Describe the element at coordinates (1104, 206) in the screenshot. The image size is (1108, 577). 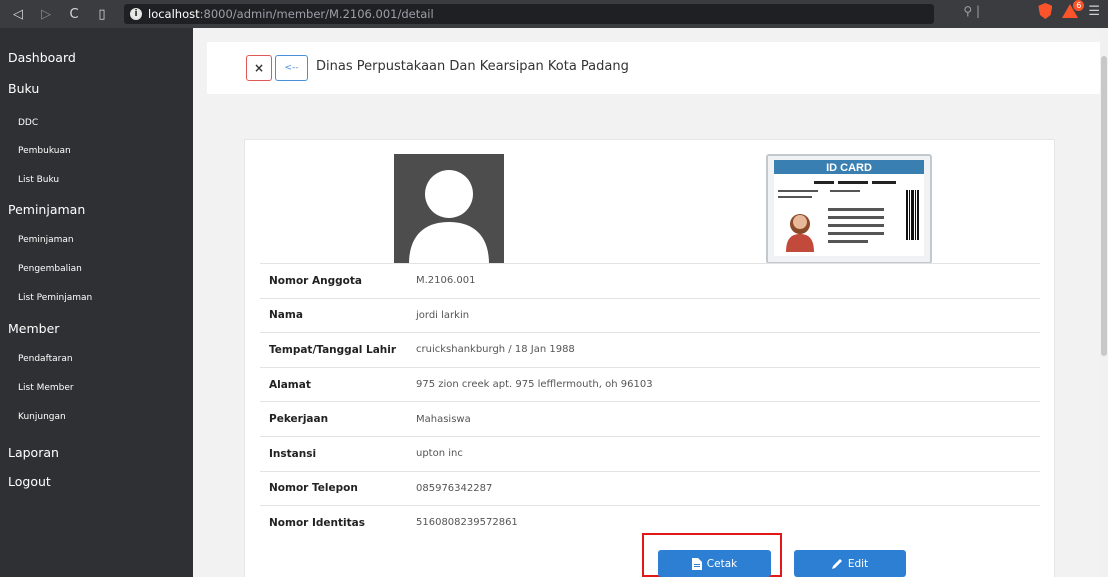
I see `scrollbar-thumb` at that location.